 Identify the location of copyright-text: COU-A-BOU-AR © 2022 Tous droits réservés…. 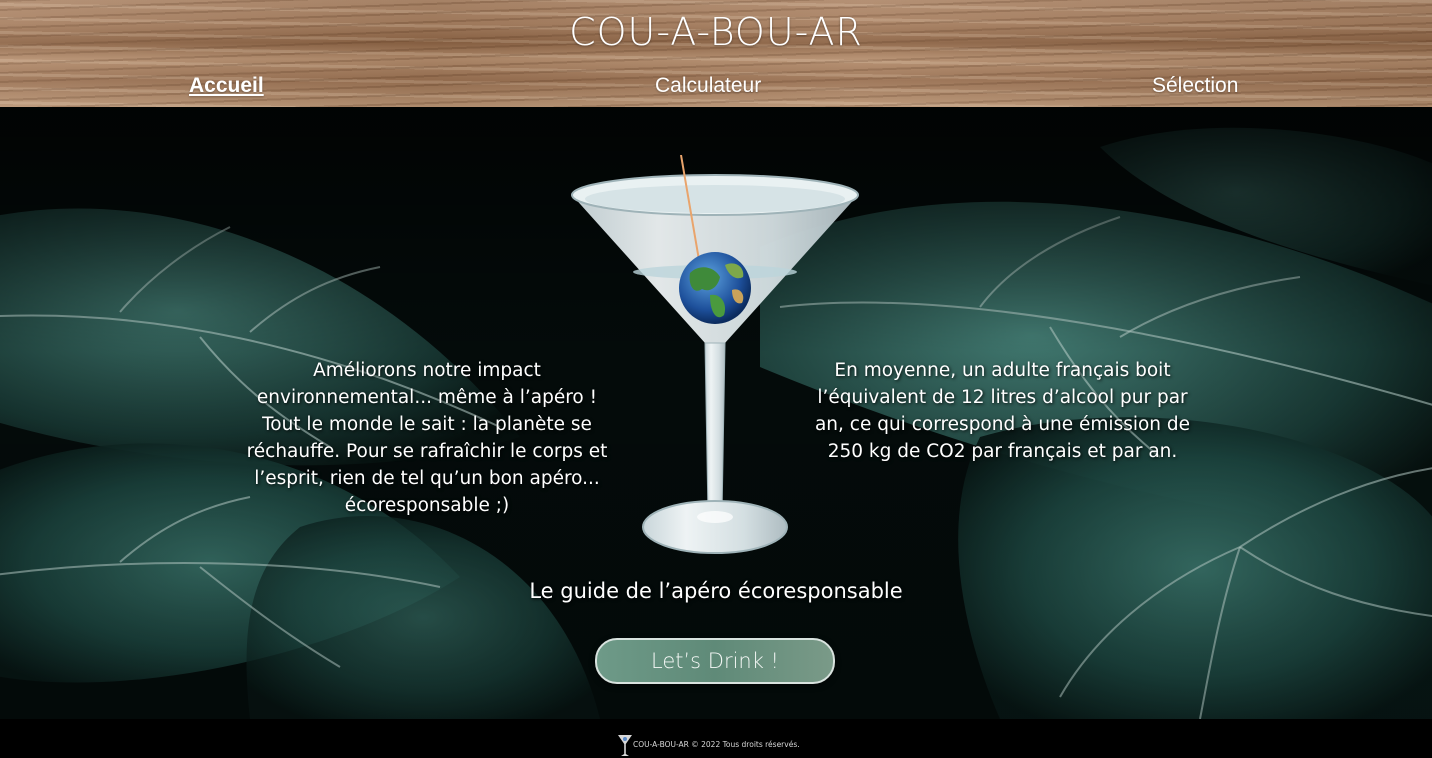
(716, 744).